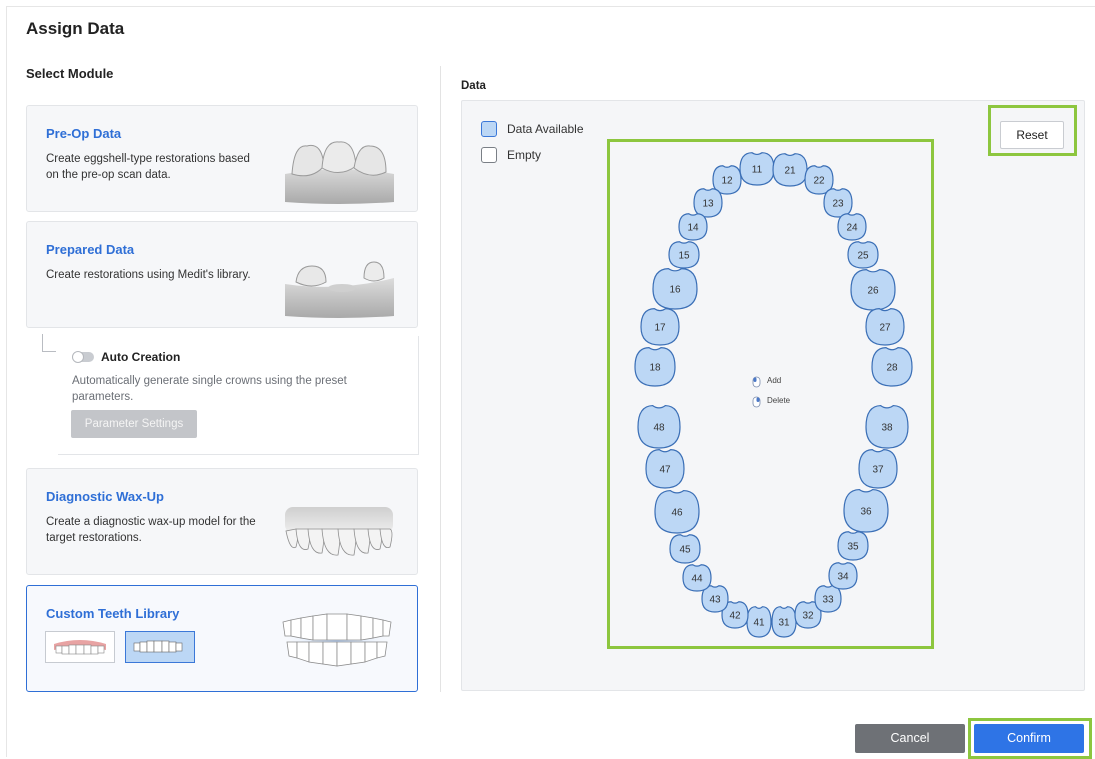 This screenshot has width=1095, height=759. I want to click on teeth-only-icon, so click(158, 646).